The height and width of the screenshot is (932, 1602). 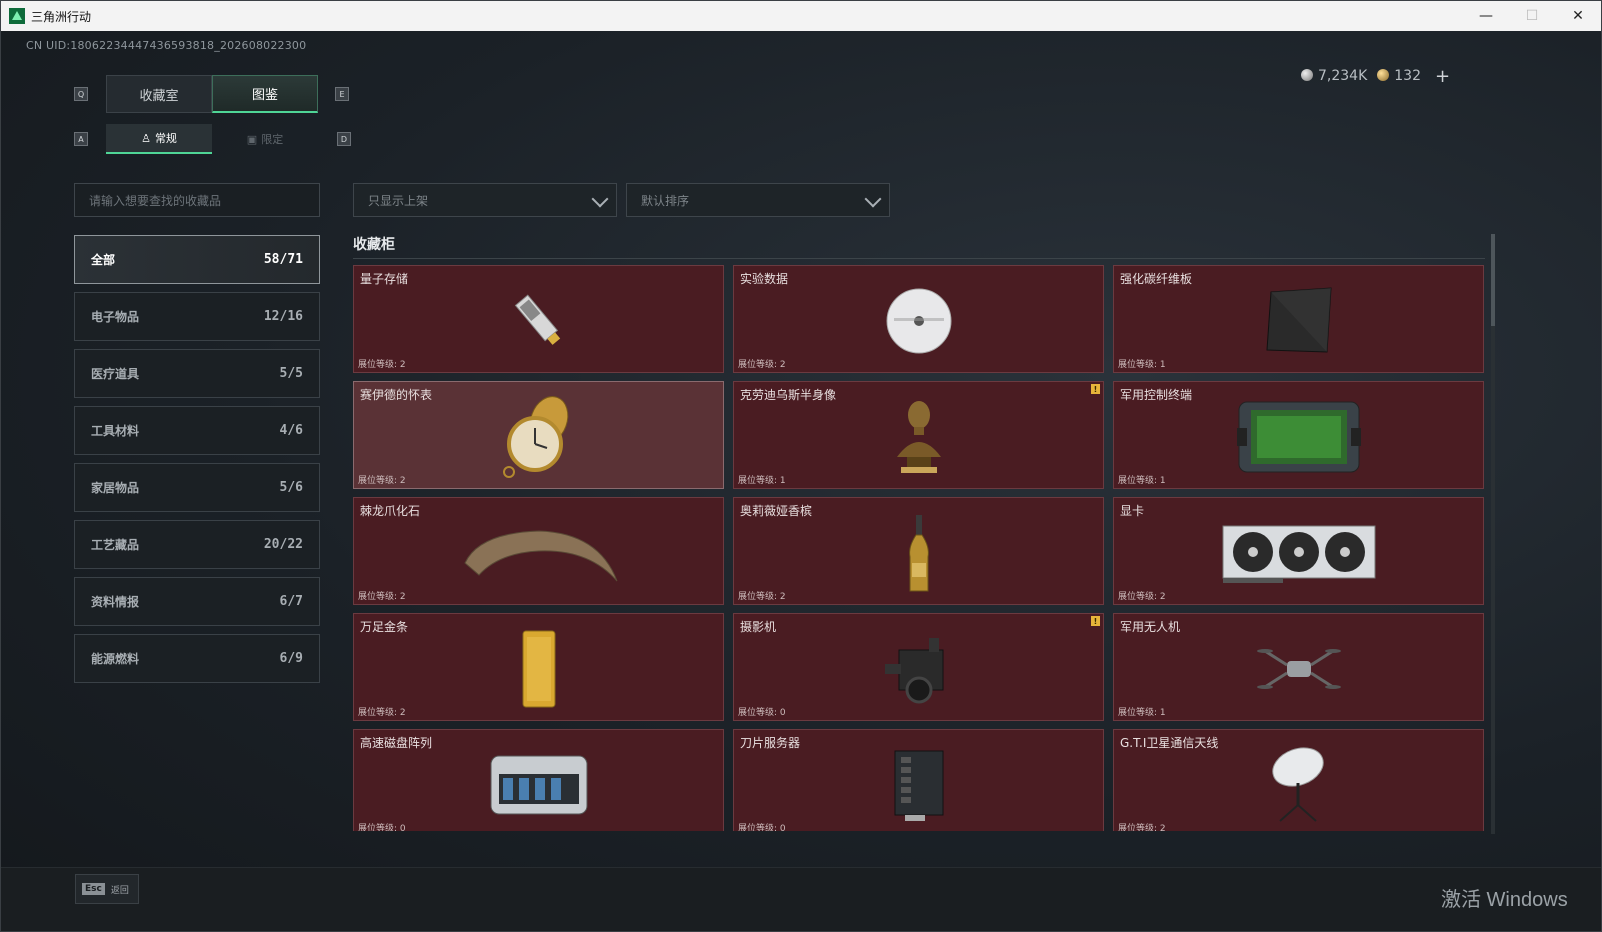 I want to click on category-all: 全部 58/71, so click(x=197, y=259).